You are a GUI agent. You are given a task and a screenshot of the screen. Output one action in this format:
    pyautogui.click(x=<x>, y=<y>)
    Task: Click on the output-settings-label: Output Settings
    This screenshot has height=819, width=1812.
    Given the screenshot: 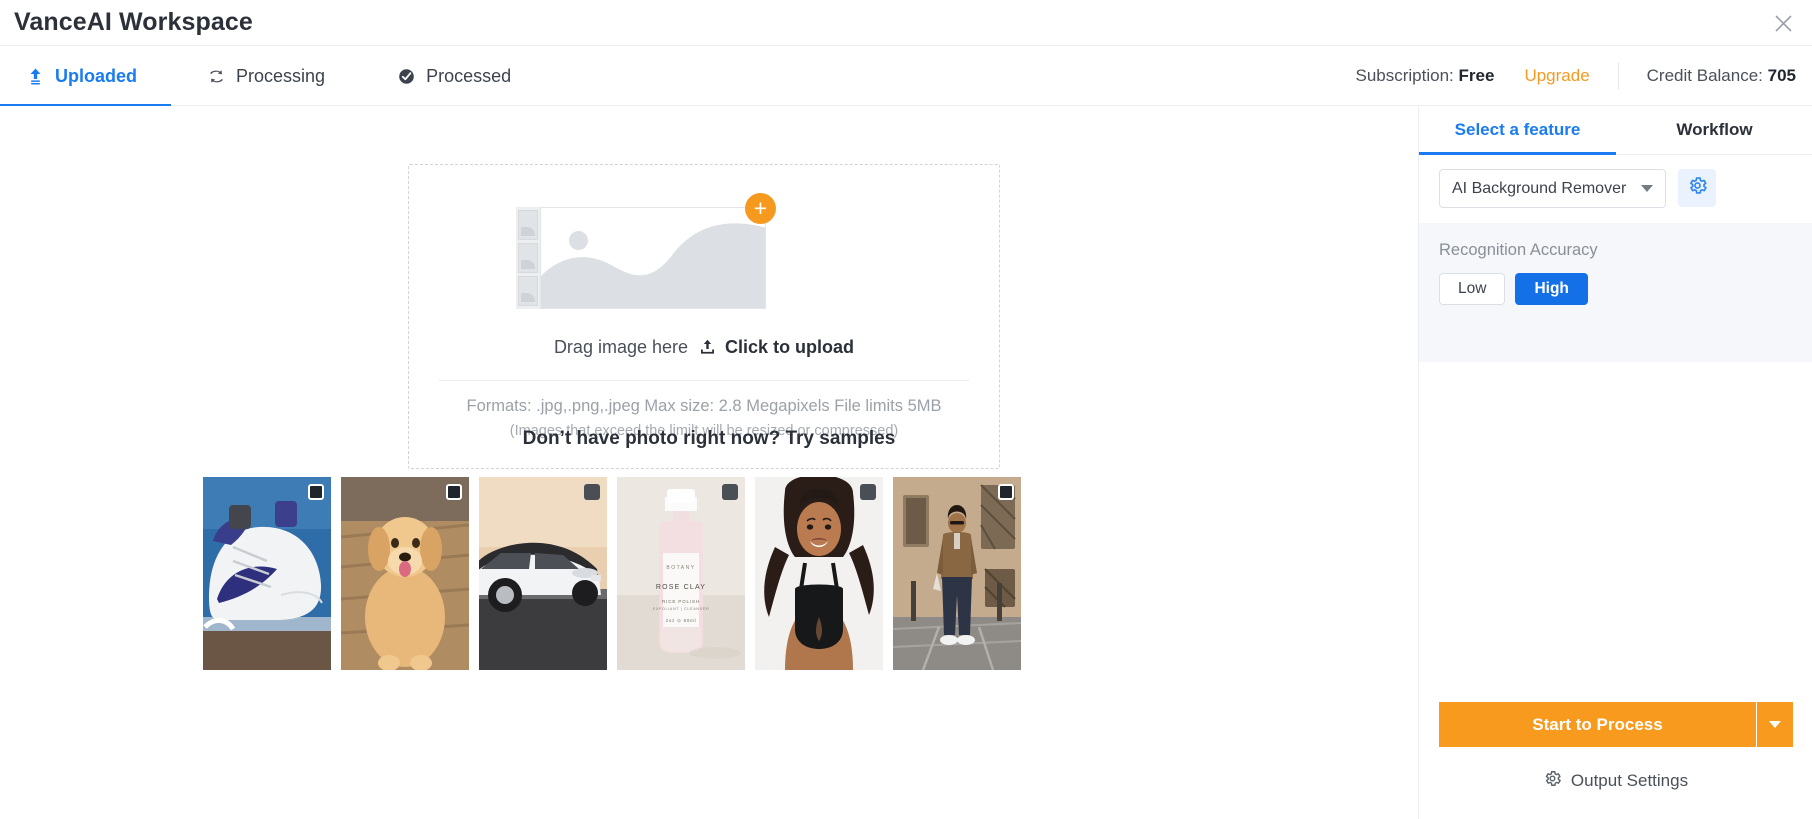 What is the action you would take?
    pyautogui.click(x=1629, y=780)
    